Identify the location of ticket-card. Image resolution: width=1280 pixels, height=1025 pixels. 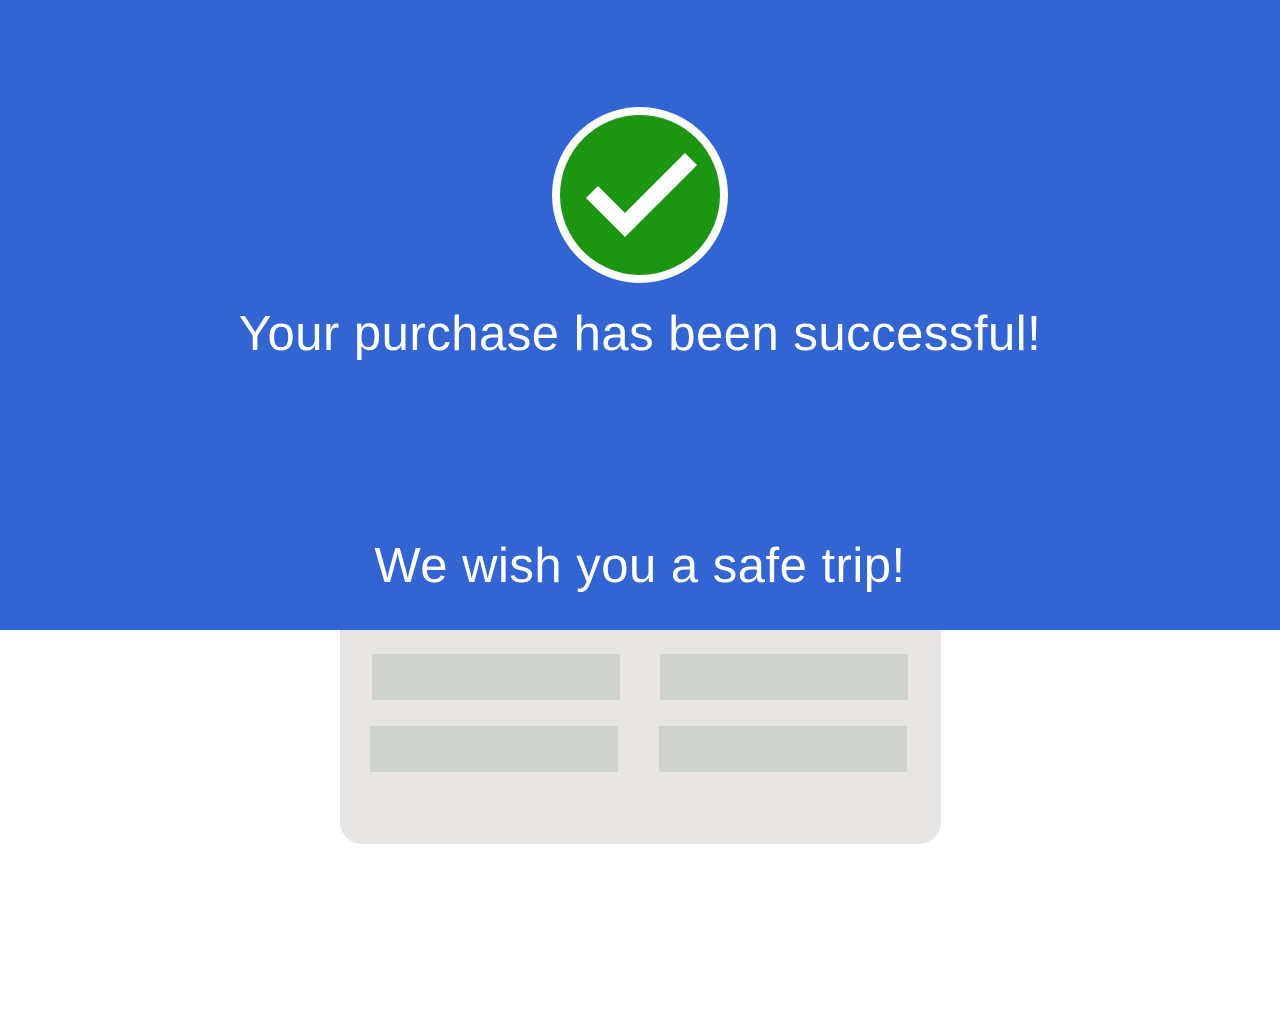
(640, 737).